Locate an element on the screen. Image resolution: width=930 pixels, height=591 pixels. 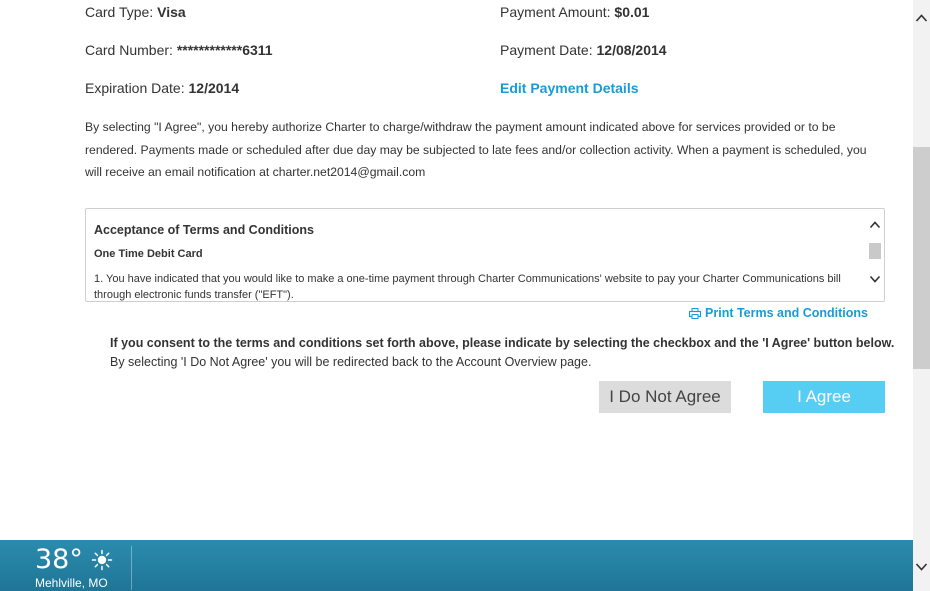
payment-amount-label: Payment Amount: is located at coordinates (555, 12).